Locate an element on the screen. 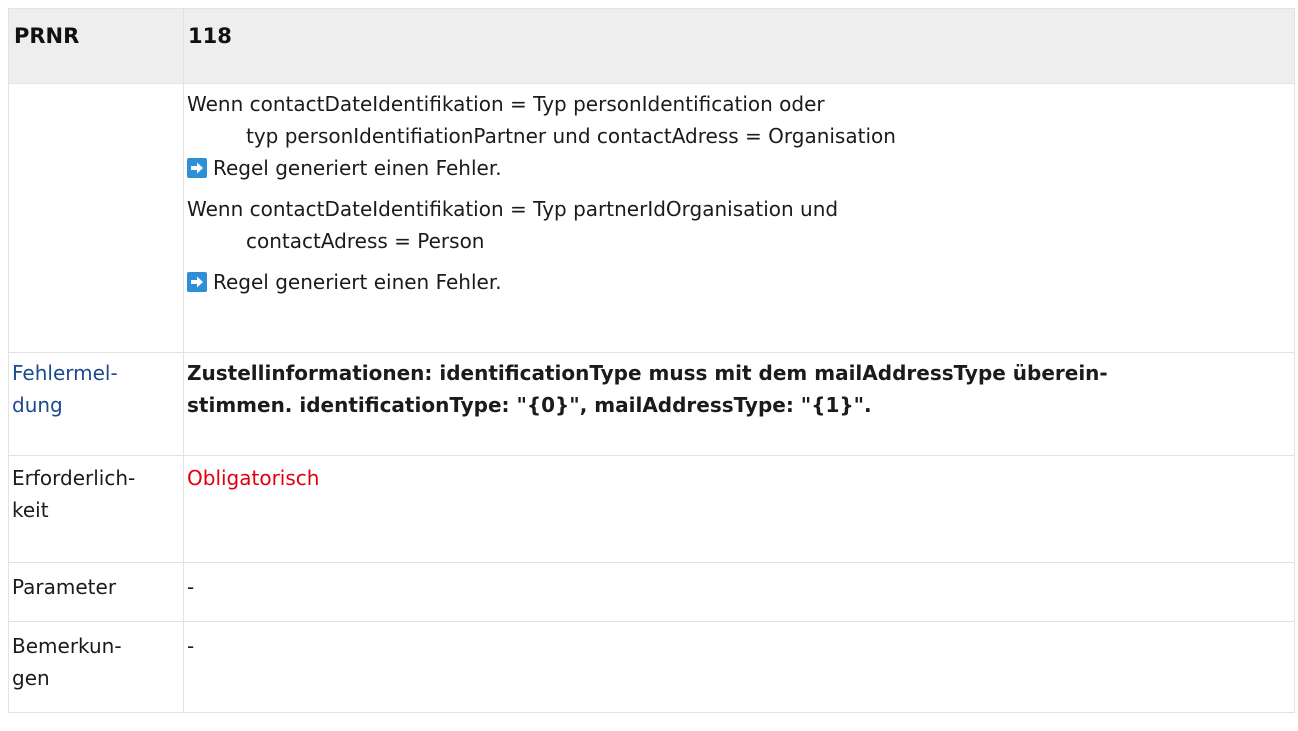  remarks-label-line-2: gen is located at coordinates (31, 678).